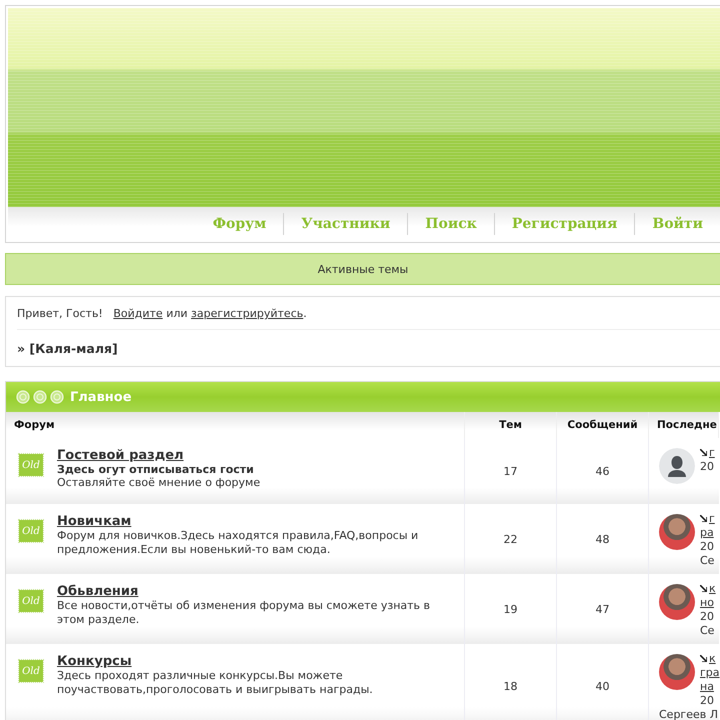  Describe the element at coordinates (688, 714) in the screenshot. I see `last-post-text: Сергеев Л` at that location.